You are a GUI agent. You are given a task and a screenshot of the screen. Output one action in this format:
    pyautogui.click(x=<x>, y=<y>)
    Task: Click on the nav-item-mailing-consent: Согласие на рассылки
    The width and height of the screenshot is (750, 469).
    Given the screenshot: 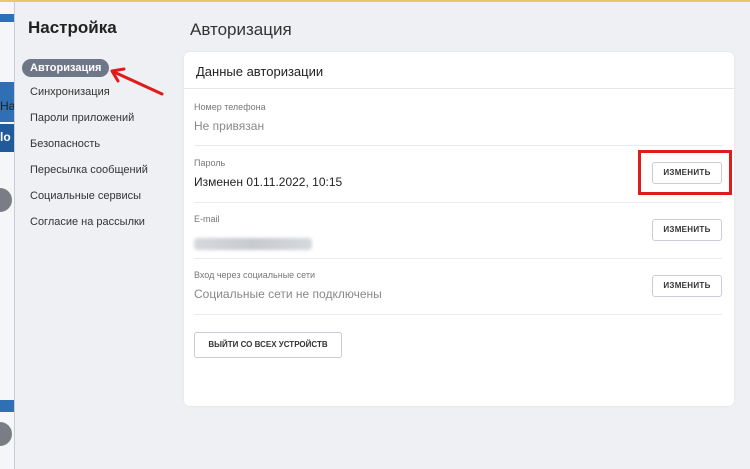 What is the action you would take?
    pyautogui.click(x=85, y=228)
    